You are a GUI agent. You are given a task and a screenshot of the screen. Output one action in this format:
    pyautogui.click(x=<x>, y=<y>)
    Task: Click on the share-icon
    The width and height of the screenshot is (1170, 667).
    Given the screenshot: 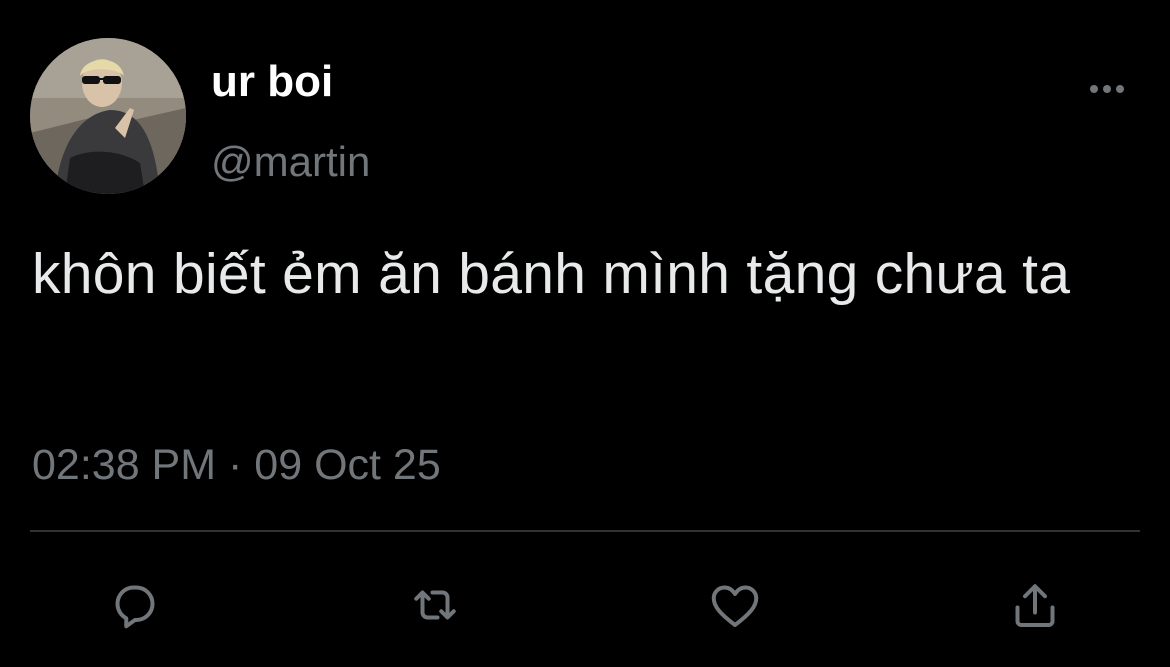 What is the action you would take?
    pyautogui.click(x=1035, y=605)
    